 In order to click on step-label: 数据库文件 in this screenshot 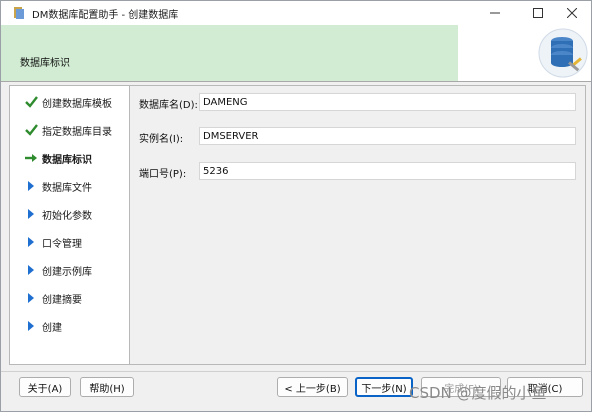, I will do `click(67, 188)`.